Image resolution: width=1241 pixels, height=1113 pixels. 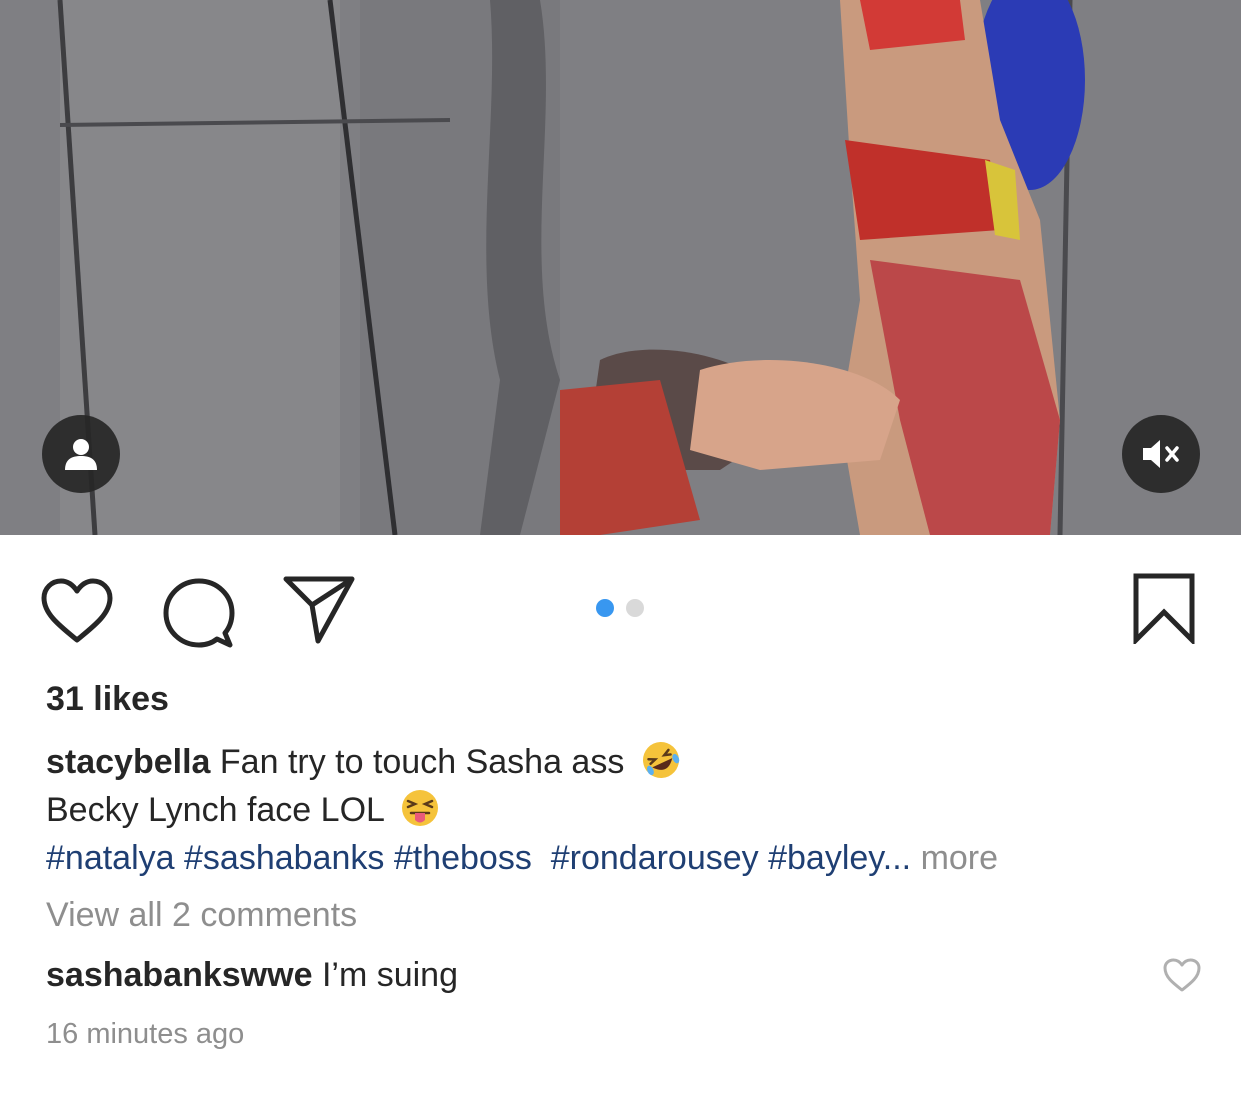 I want to click on like-button, so click(x=77, y=613).